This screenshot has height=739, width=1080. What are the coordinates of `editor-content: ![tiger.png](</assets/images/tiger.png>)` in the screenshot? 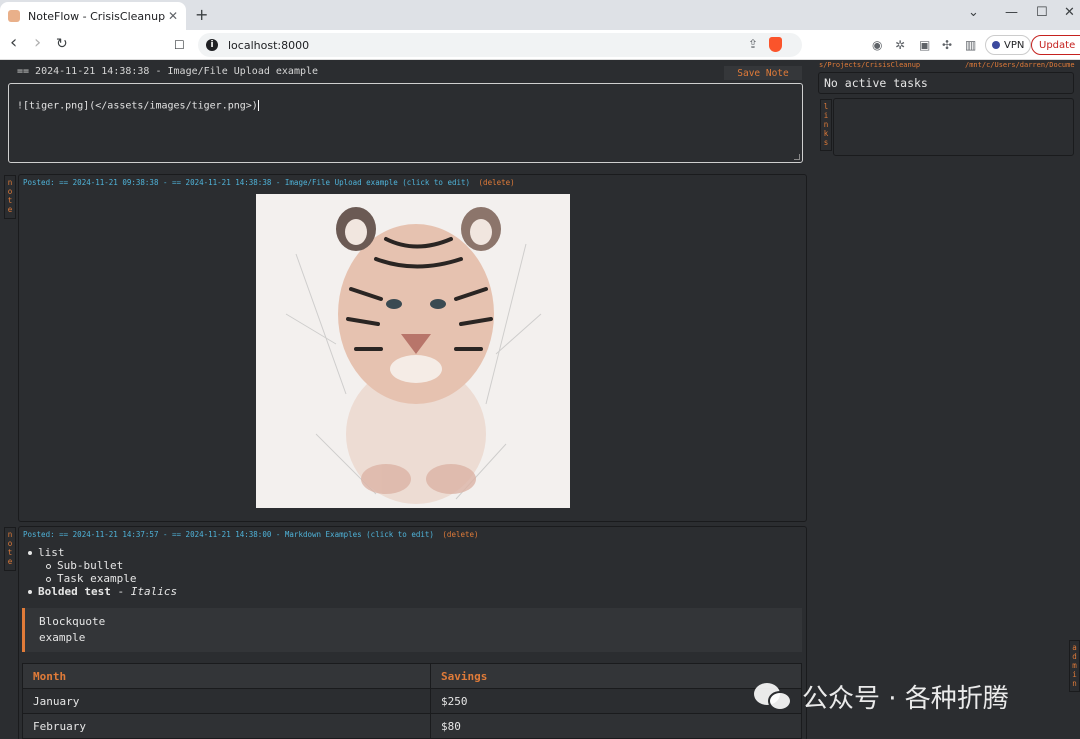 It's located at (137, 106).